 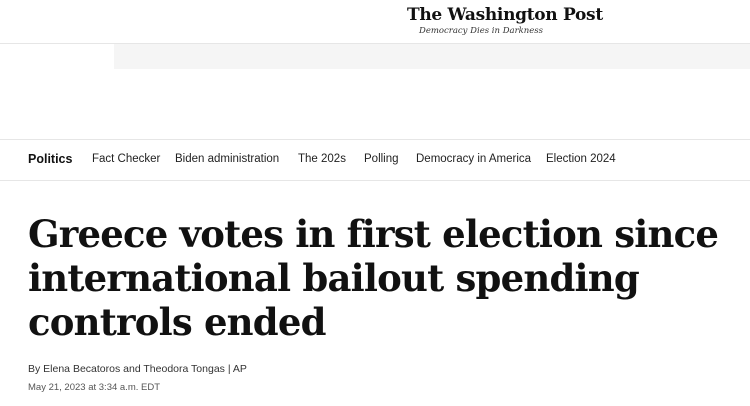 I want to click on subnav-item-election-2024: Election 2024, so click(x=581, y=159).